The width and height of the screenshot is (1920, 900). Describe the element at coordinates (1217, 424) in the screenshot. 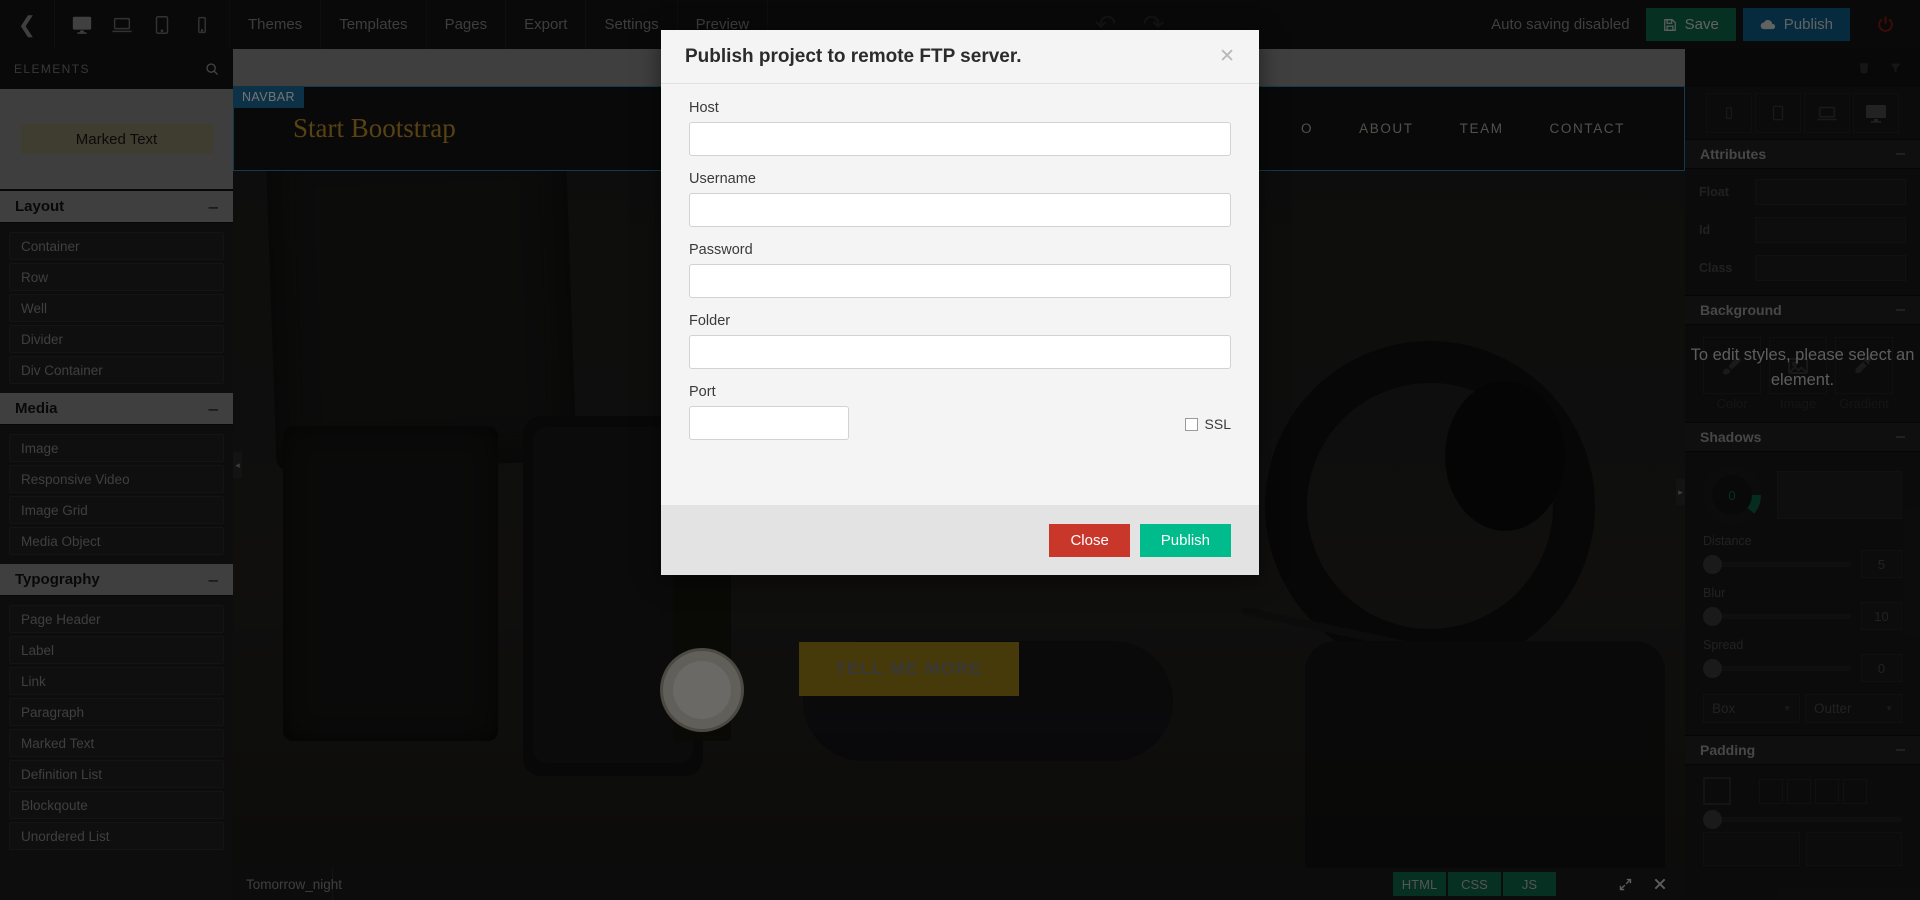

I see `ssl-label: SSL` at that location.